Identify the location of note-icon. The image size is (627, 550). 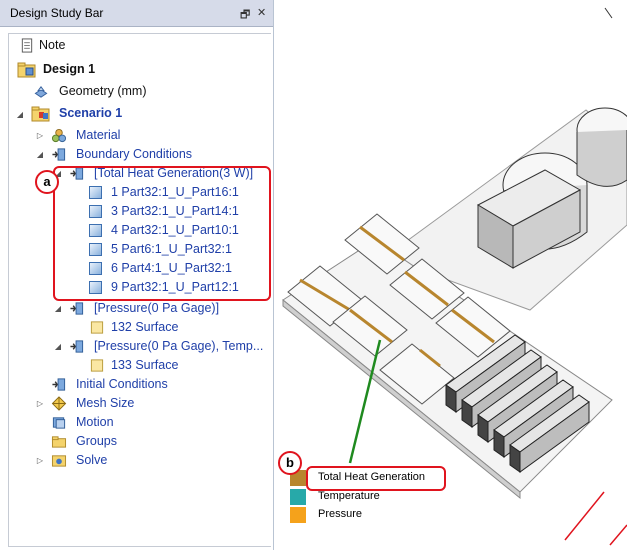
(27, 45).